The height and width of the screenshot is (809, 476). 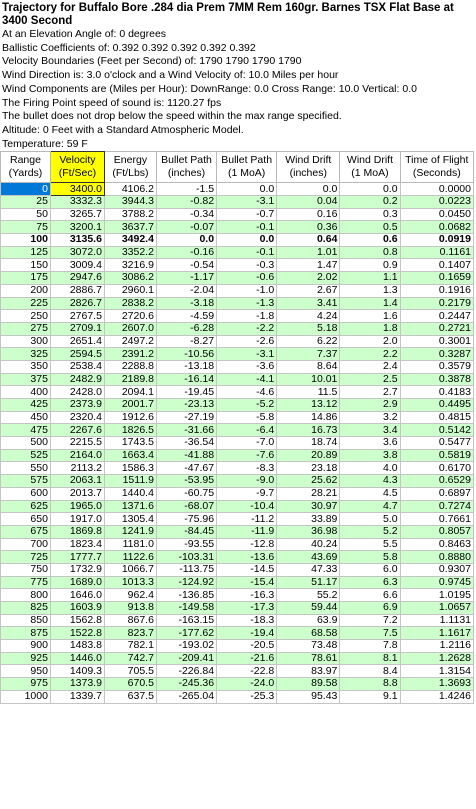 What do you see at coordinates (370, 519) in the screenshot?
I see `wind-drift-moa-cell: 5.0` at bounding box center [370, 519].